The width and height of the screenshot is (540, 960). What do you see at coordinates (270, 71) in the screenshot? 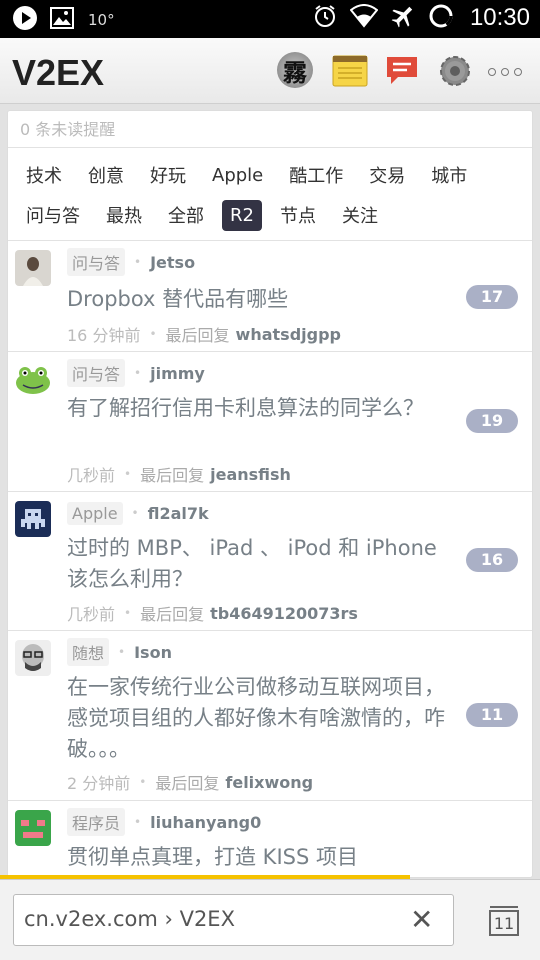
I see `app-header: V2EX 霧` at bounding box center [270, 71].